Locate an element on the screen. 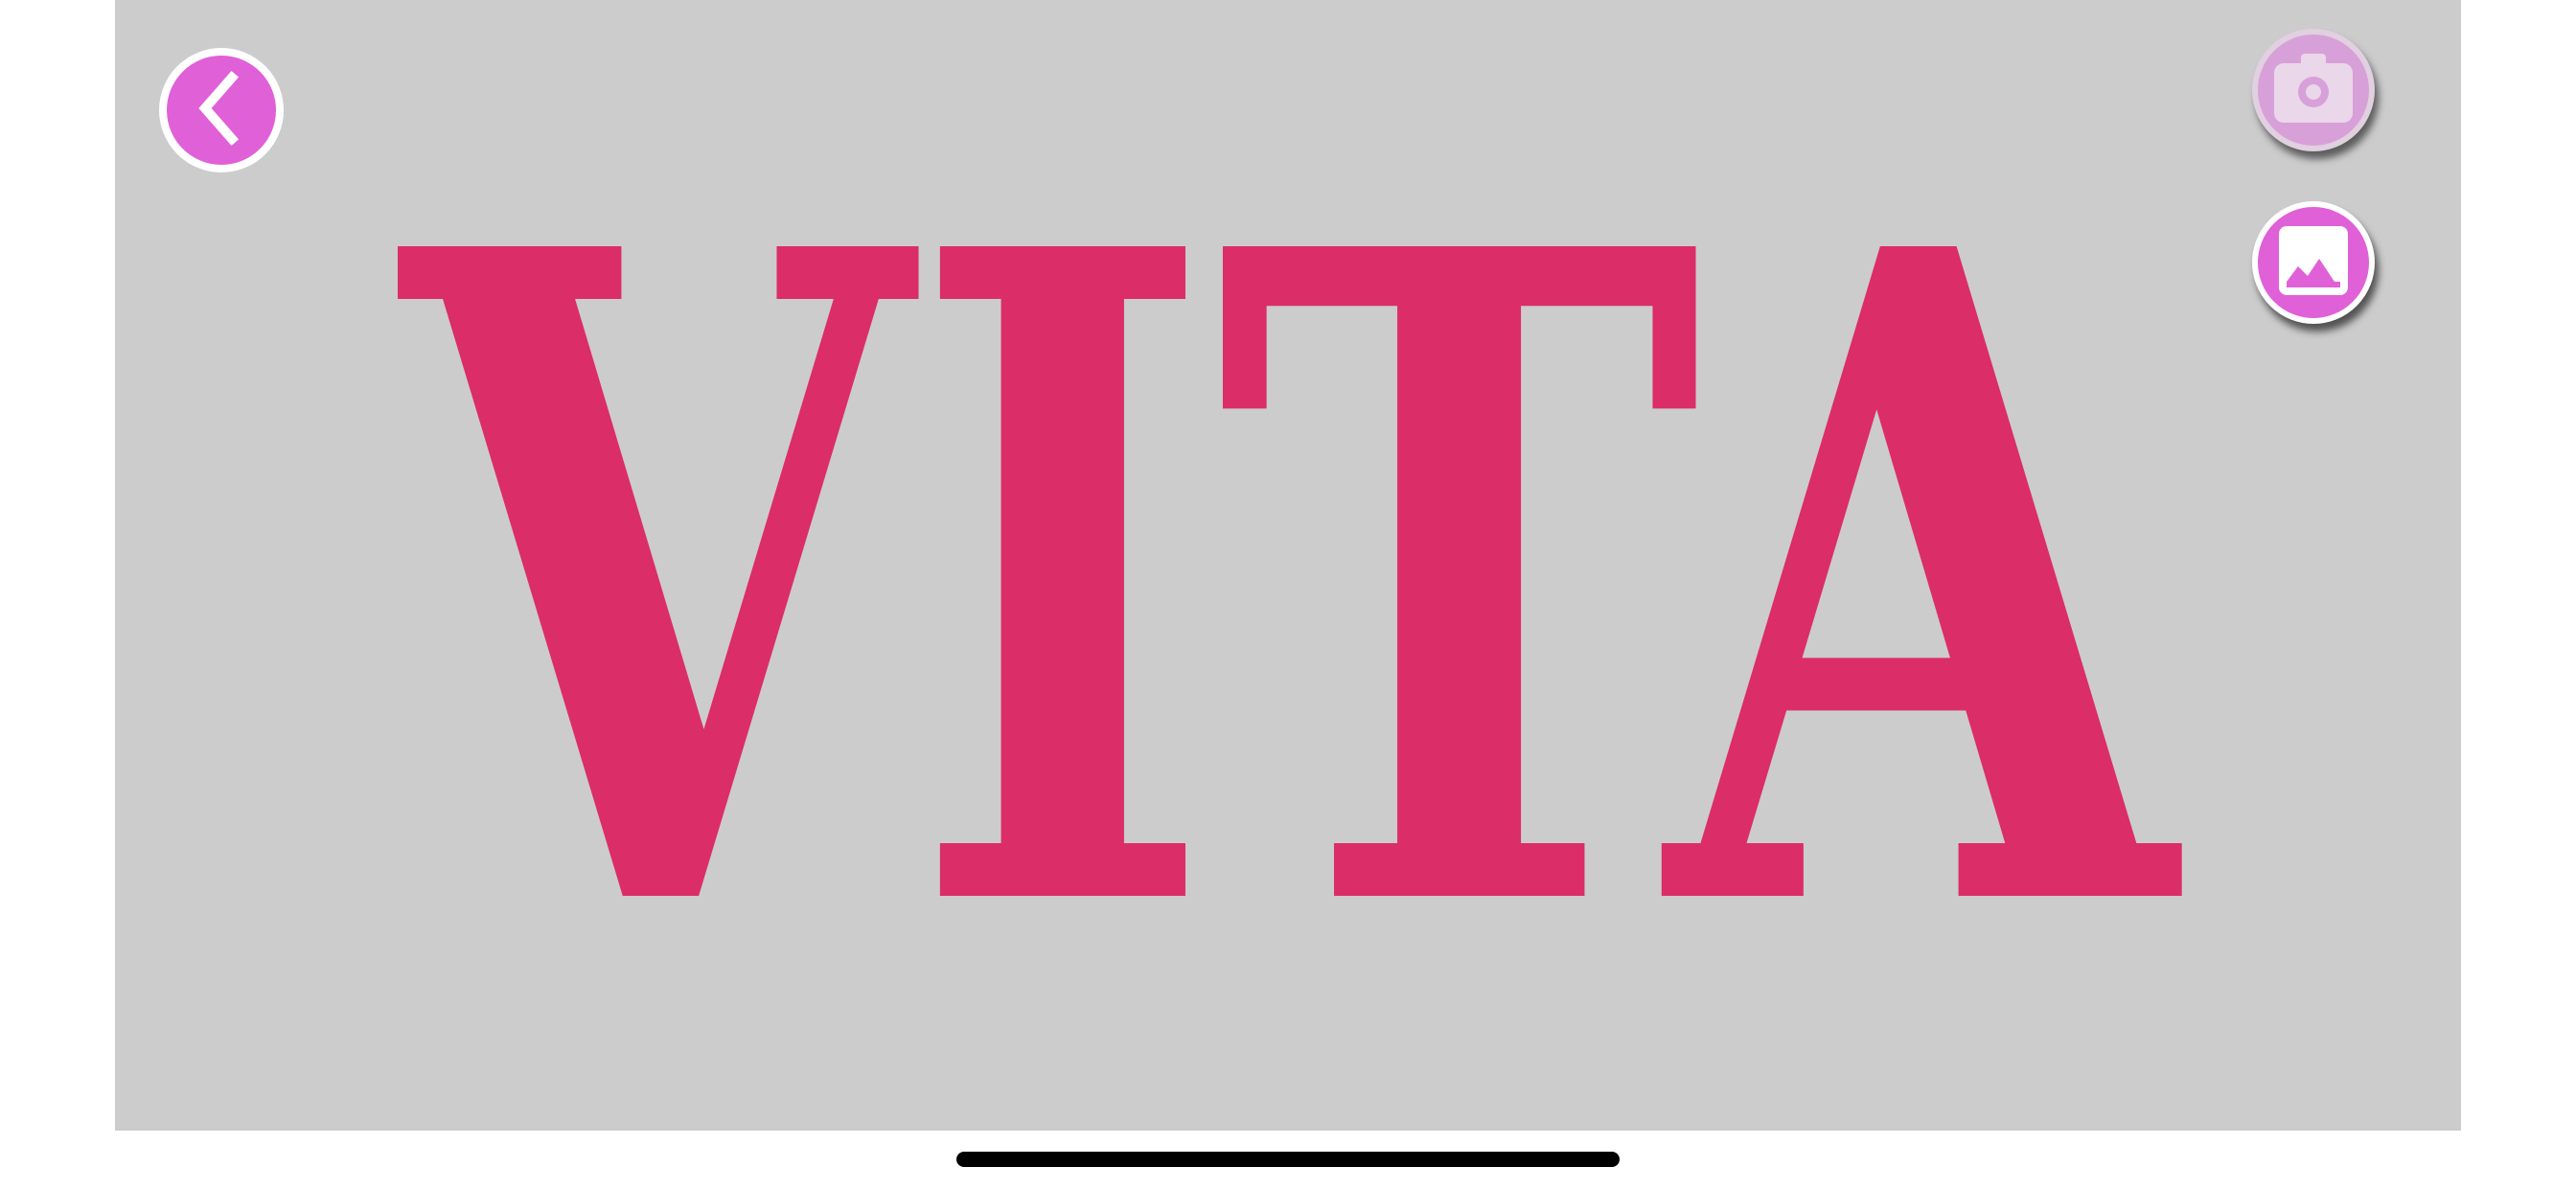 The width and height of the screenshot is (2576, 1190). back-button is located at coordinates (221, 110).